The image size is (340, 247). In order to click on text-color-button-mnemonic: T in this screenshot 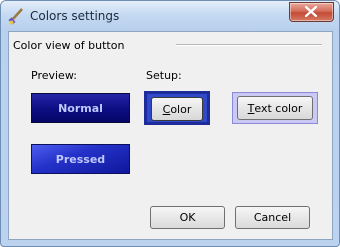, I will do `click(251, 108)`.